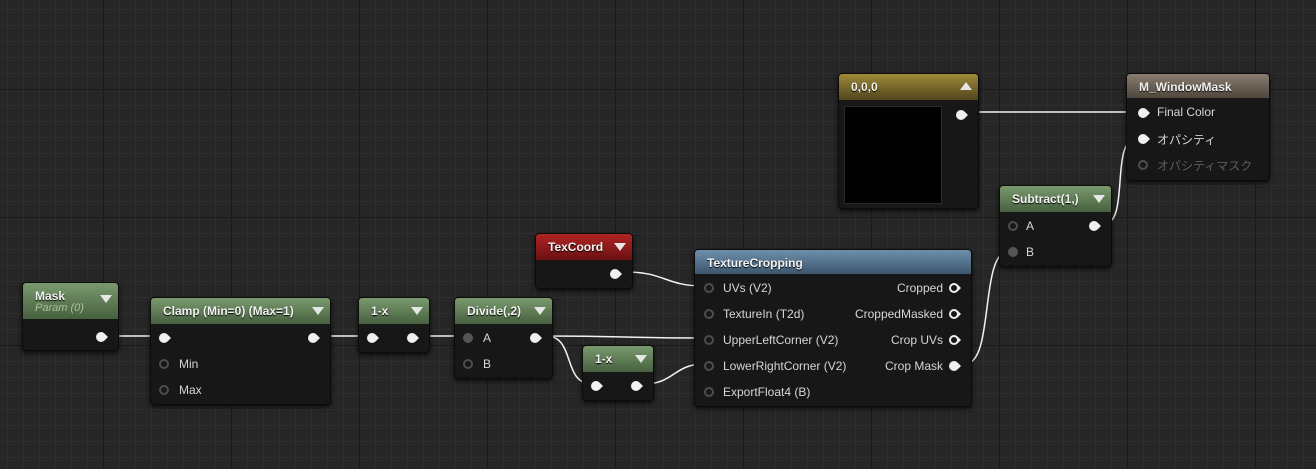 This screenshot has width=1316, height=469. What do you see at coordinates (755, 263) in the screenshot?
I see `node-title: TextureCropping` at bounding box center [755, 263].